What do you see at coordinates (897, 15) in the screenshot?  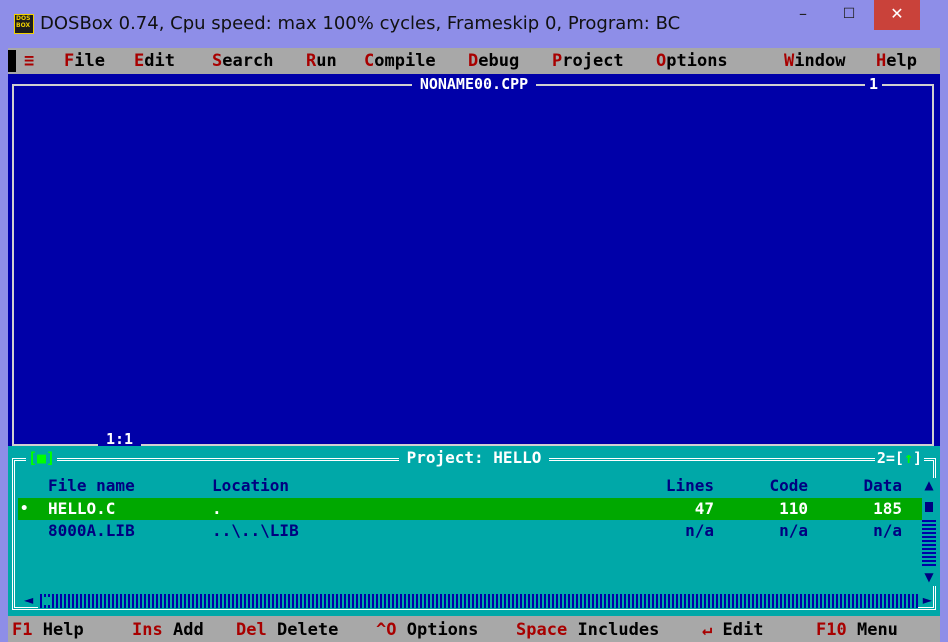 I see `close-button: ✕` at bounding box center [897, 15].